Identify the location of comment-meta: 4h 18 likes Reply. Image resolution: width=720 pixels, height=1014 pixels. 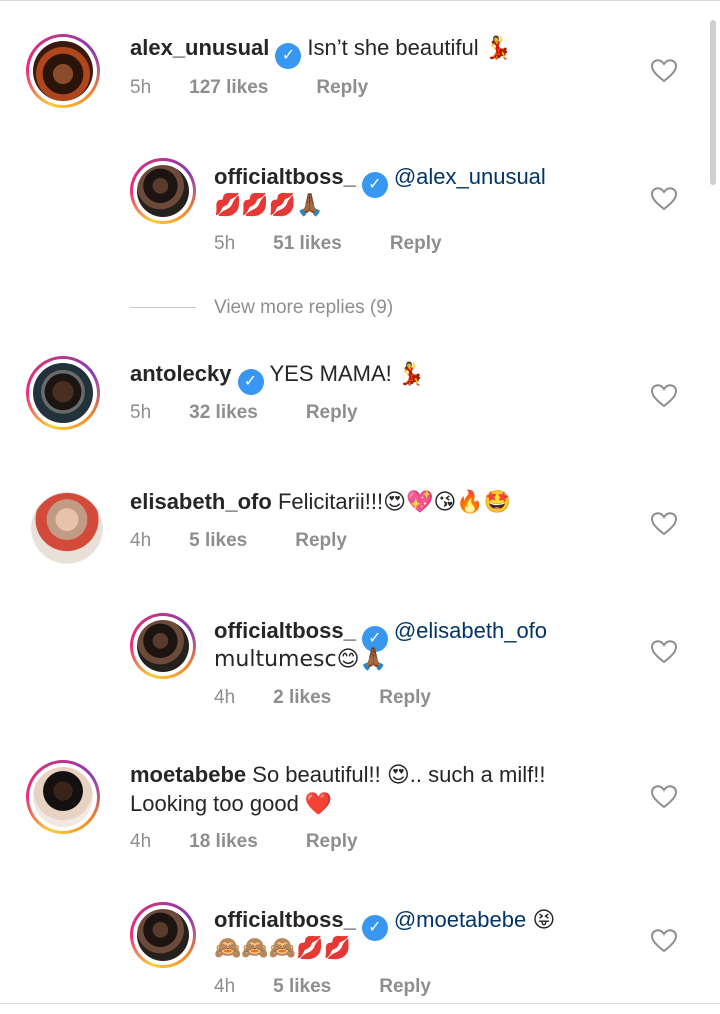
(244, 842).